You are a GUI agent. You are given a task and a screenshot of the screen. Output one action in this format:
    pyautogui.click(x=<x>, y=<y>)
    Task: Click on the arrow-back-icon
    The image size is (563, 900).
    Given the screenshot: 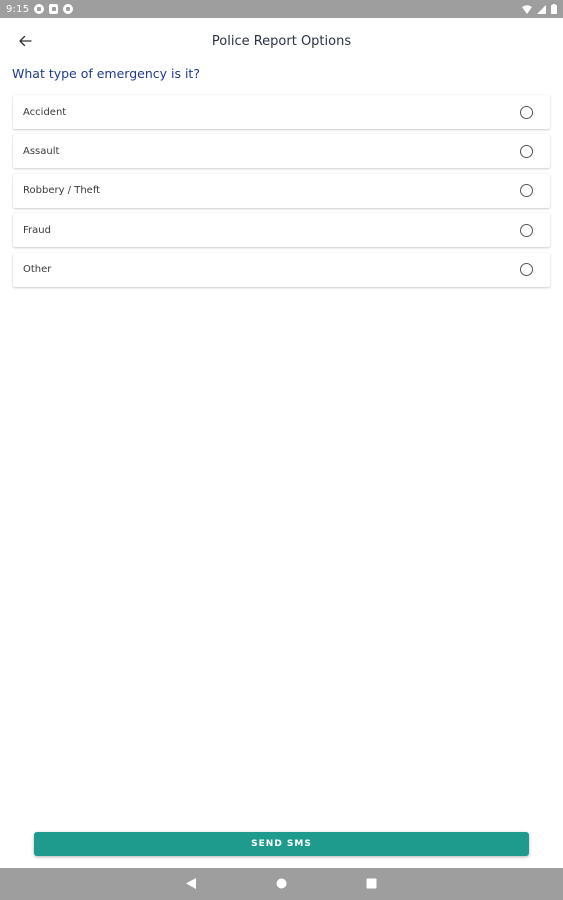 What is the action you would take?
    pyautogui.click(x=25, y=41)
    